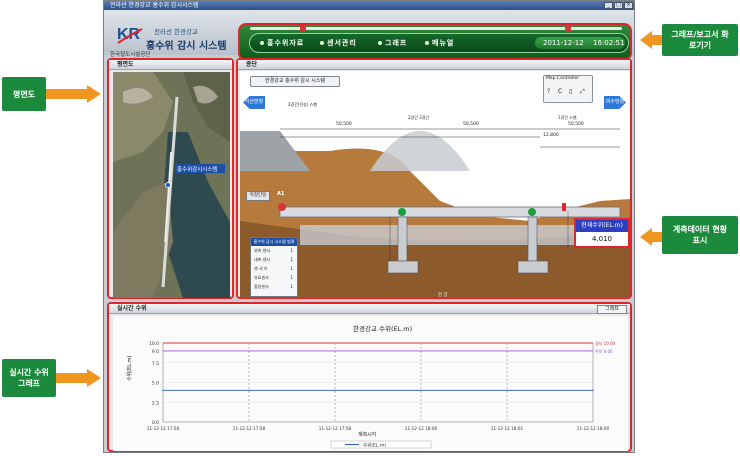 Image resolution: width=740 pixels, height=456 pixels. Describe the element at coordinates (563, 78) in the screenshot. I see `map-controller-title: Map Controller` at that location.